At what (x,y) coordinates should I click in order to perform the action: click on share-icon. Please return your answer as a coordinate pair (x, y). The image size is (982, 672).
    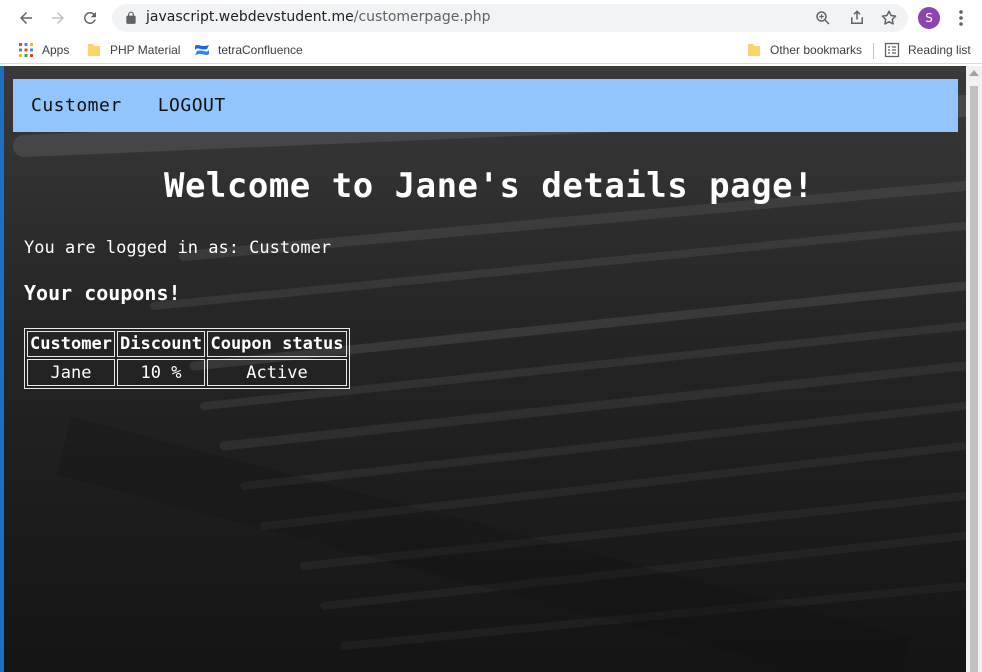
    Looking at the image, I should click on (857, 18).